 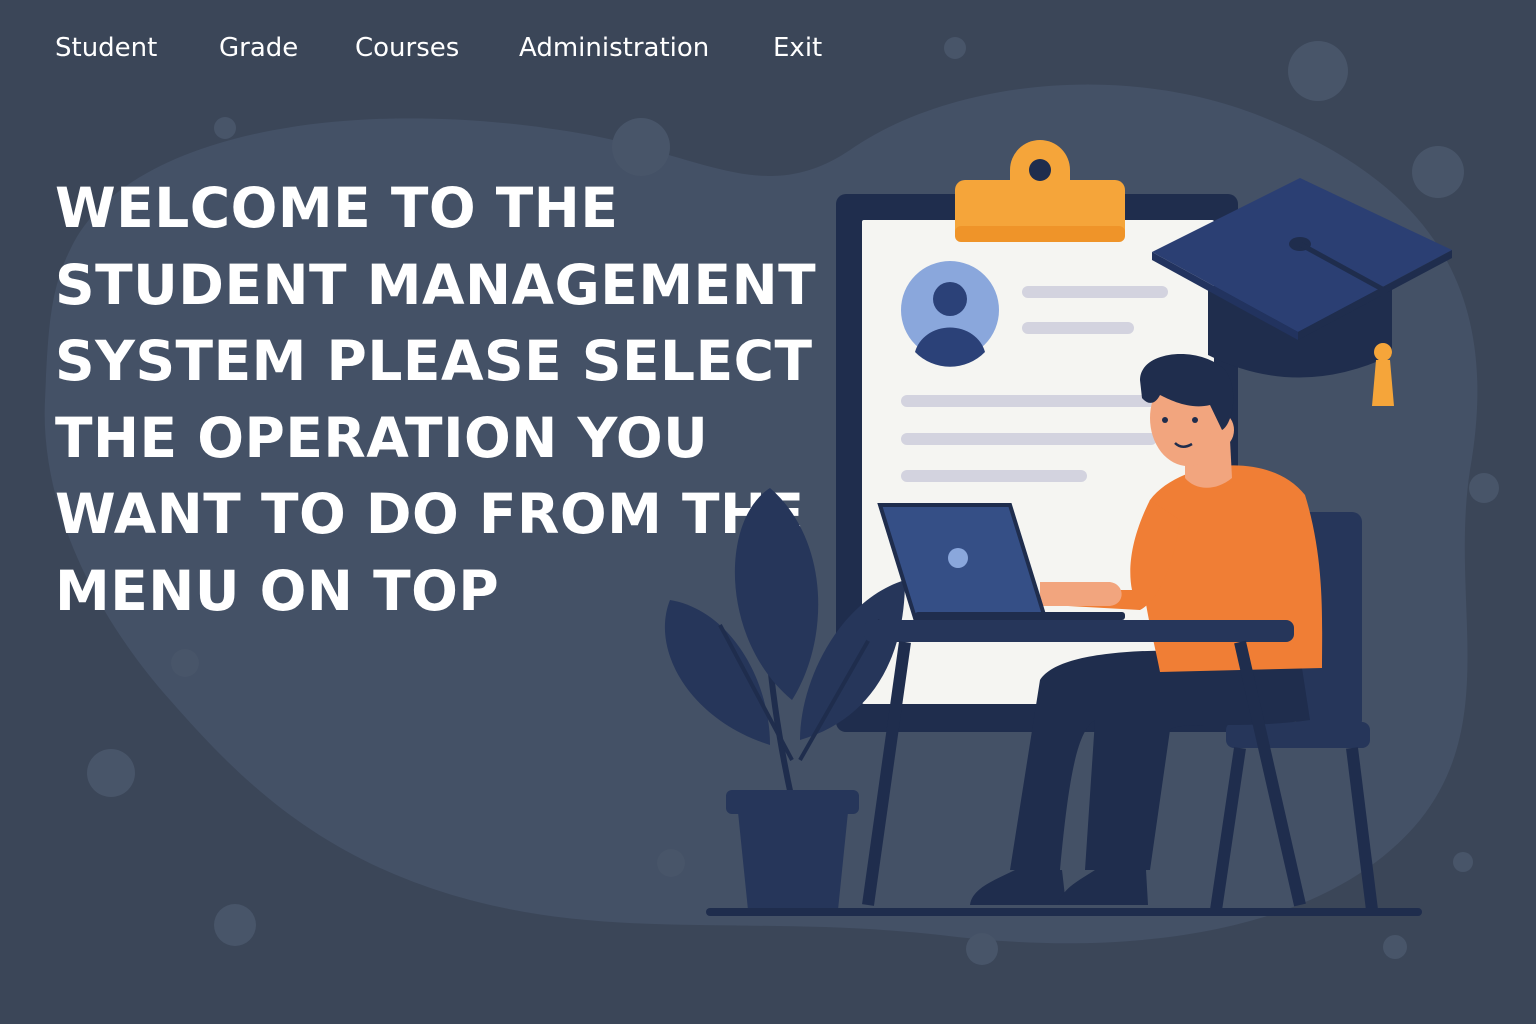 I want to click on avatar-icon, so click(x=950, y=314).